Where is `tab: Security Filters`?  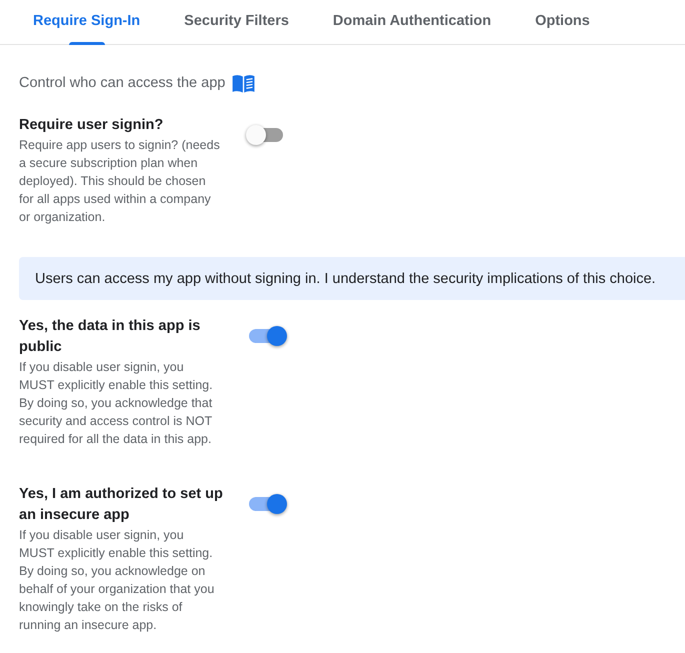 tab: Security Filters is located at coordinates (236, 22).